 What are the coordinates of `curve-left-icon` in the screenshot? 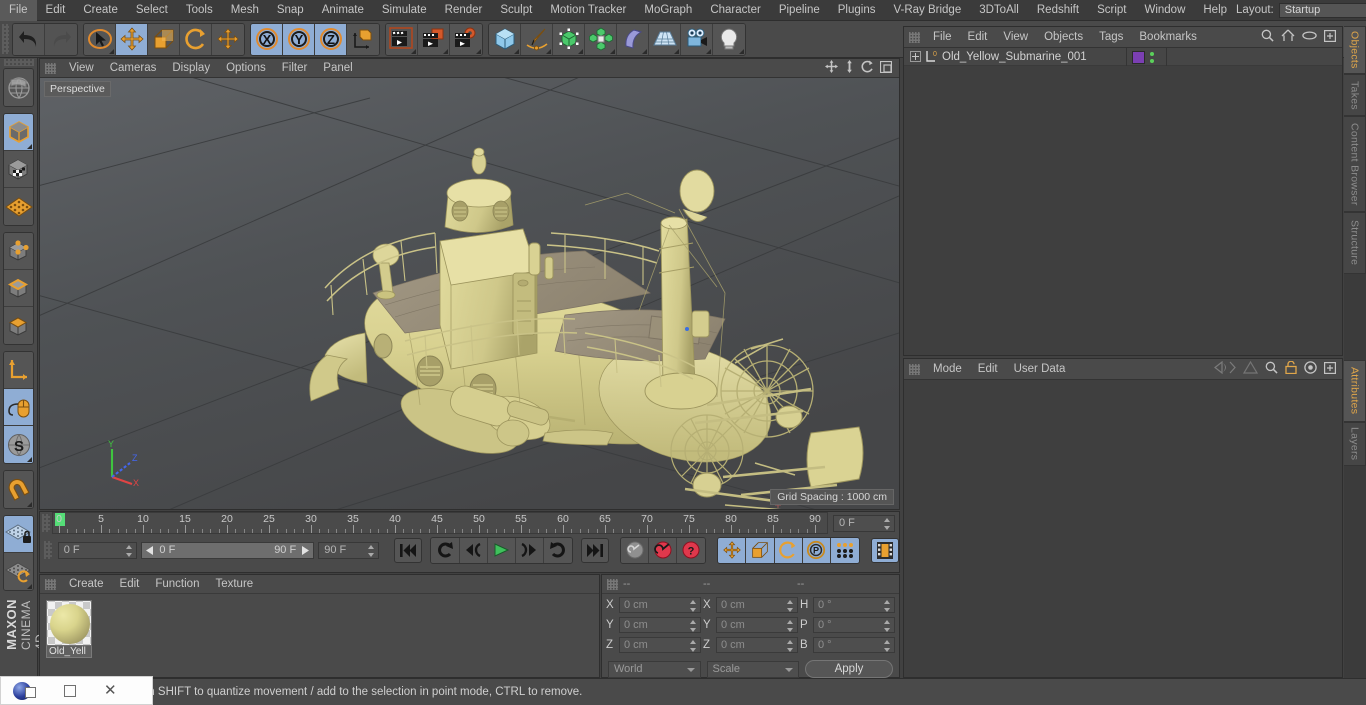 It's located at (1225, 368).